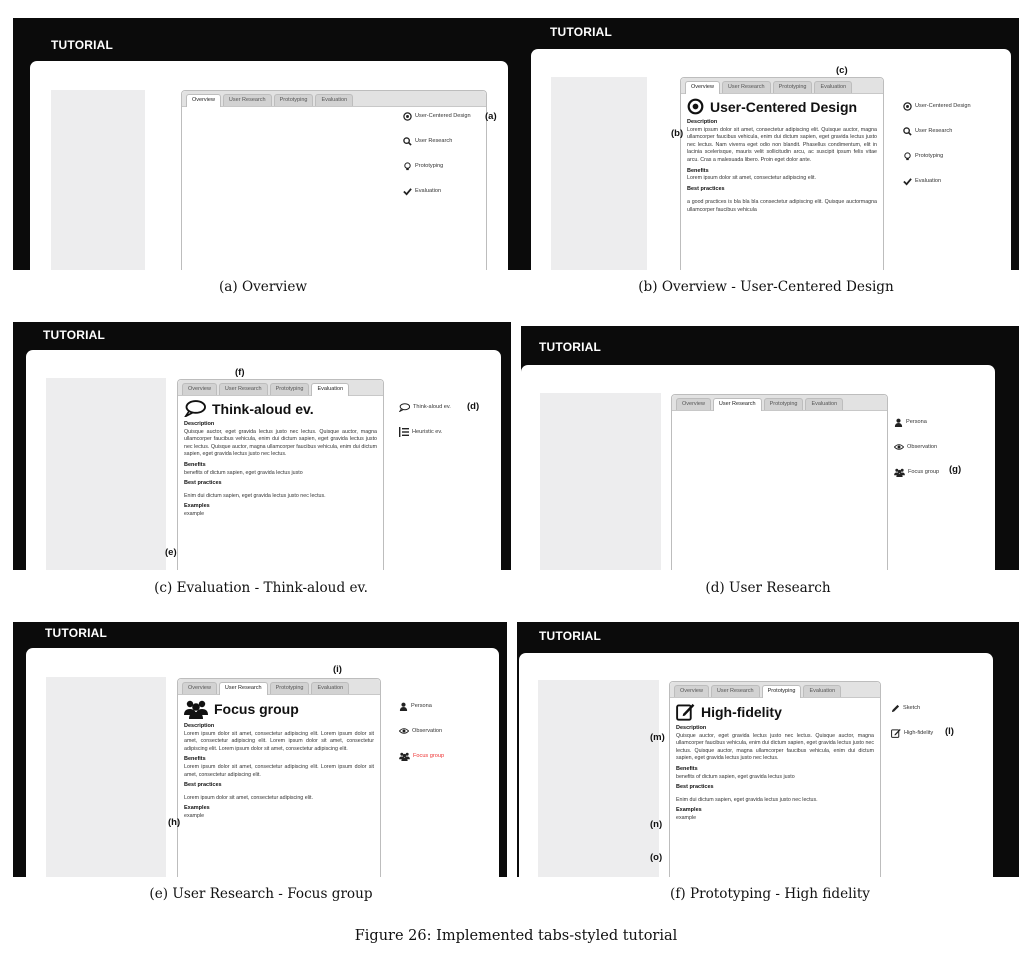 This screenshot has height=972, width=1032. Describe the element at coordinates (453, 737) in the screenshot. I see `subnav-user-research: Persona Observation Focus group` at that location.